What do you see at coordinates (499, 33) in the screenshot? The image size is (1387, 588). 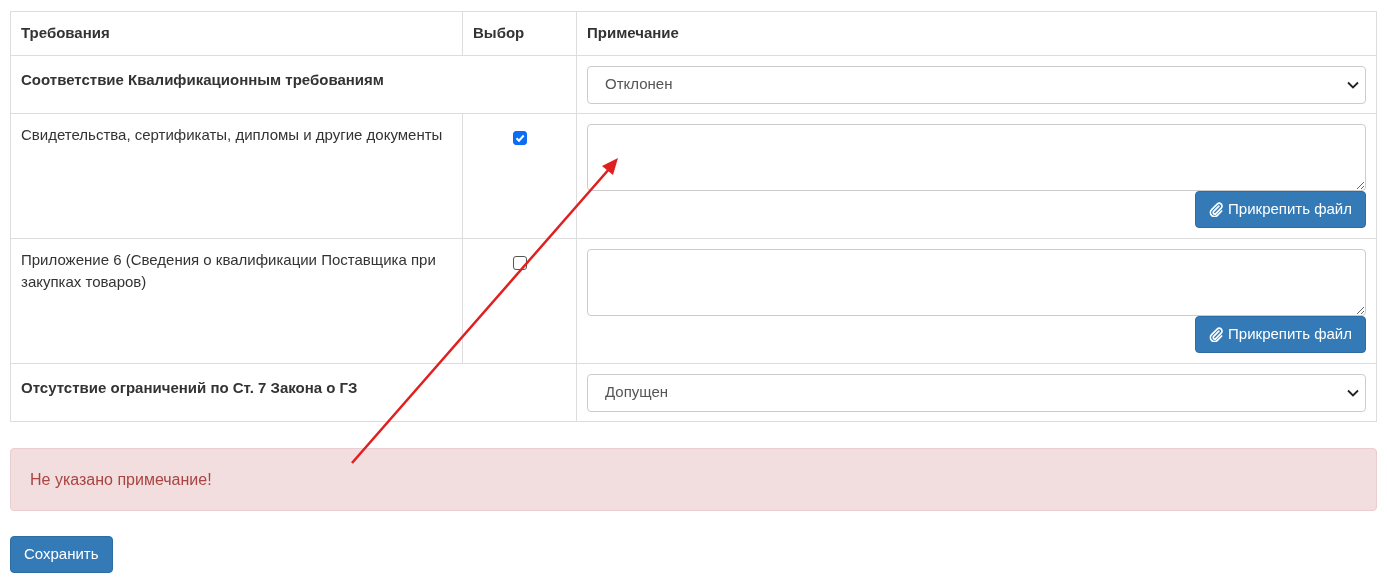 I see `column-header: Выбор` at bounding box center [499, 33].